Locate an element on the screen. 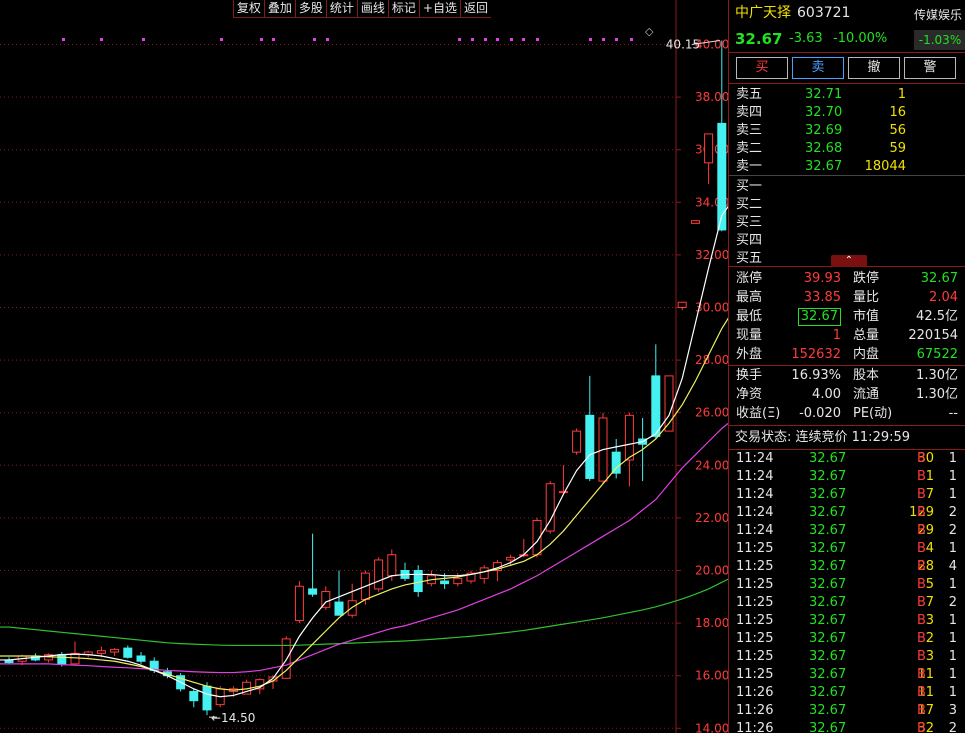 This screenshot has width=965, height=733. cancel-order-button: 撤 is located at coordinates (874, 68).